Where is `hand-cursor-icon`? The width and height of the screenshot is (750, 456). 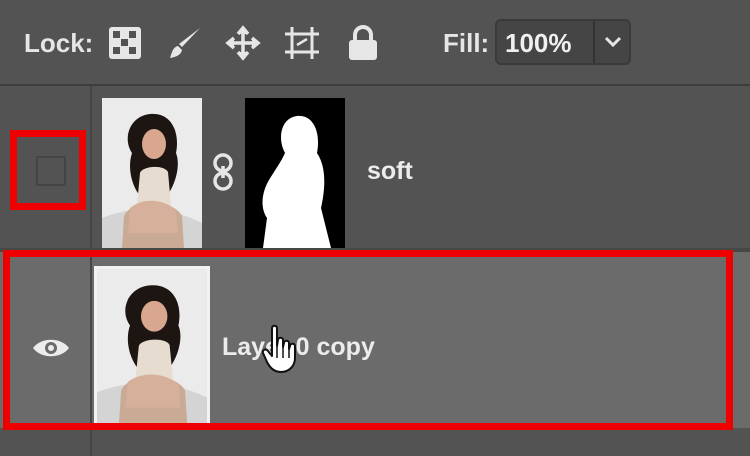 hand-cursor-icon is located at coordinates (279, 351).